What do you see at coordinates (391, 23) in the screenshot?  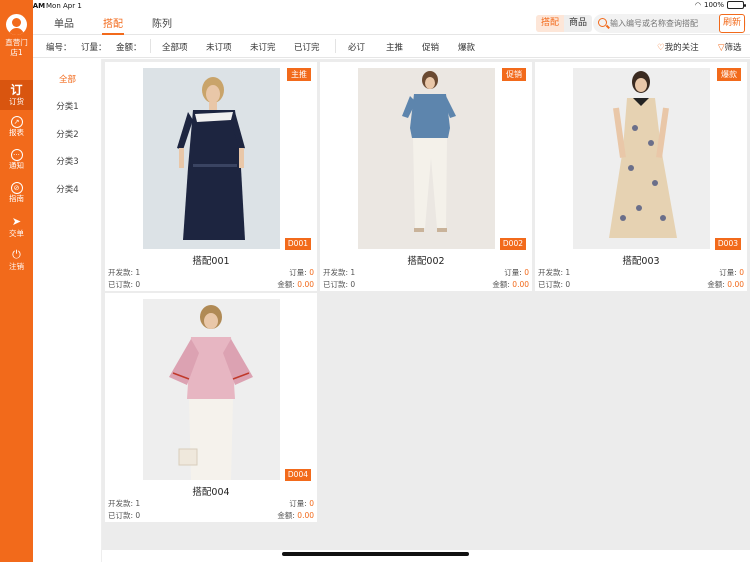 I see `top-tabs: 单品 搭配 陈列 搭配 商品 刷新` at bounding box center [391, 23].